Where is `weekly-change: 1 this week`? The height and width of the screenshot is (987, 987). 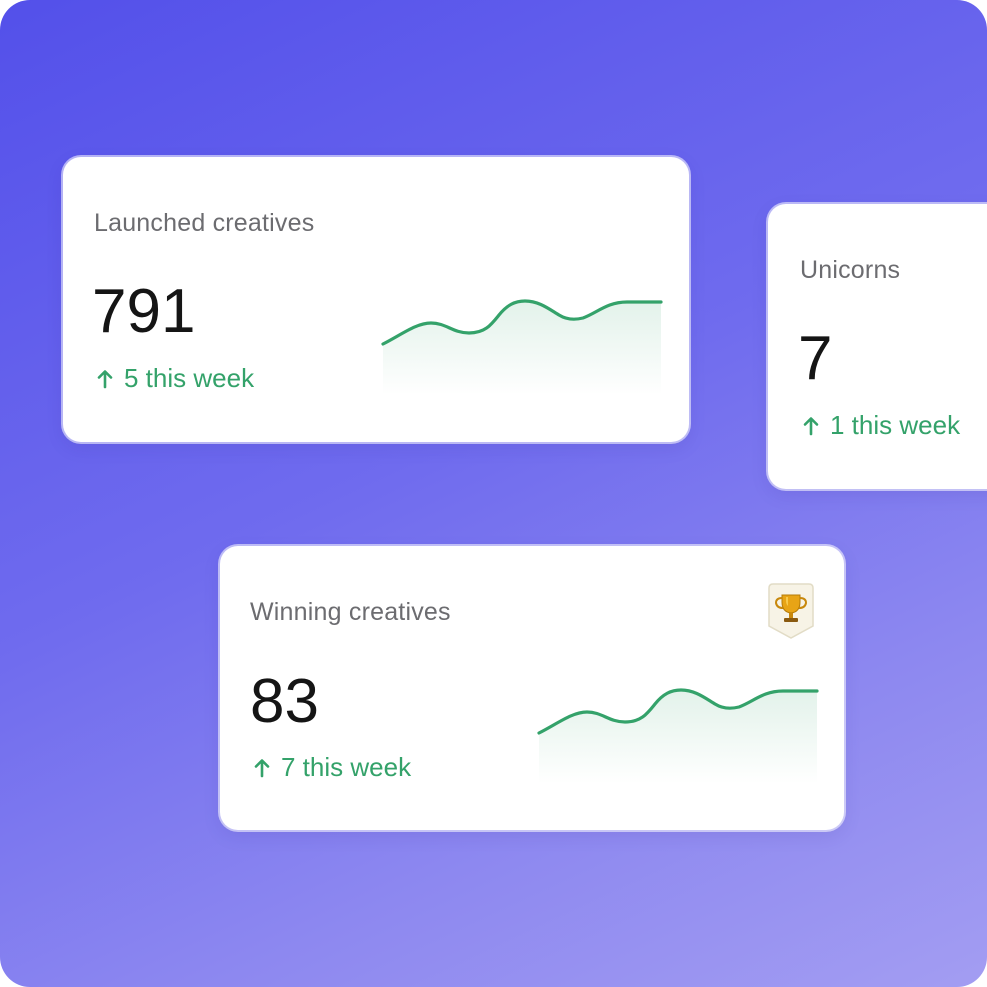
weekly-change: 1 this week is located at coordinates (880, 425).